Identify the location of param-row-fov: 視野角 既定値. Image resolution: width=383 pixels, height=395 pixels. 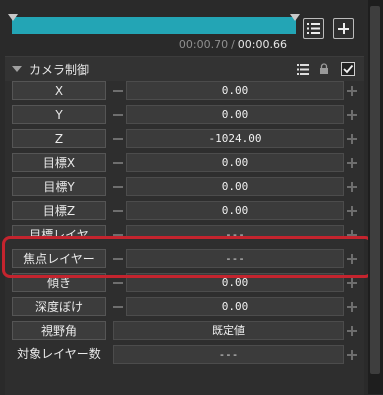
(184, 331).